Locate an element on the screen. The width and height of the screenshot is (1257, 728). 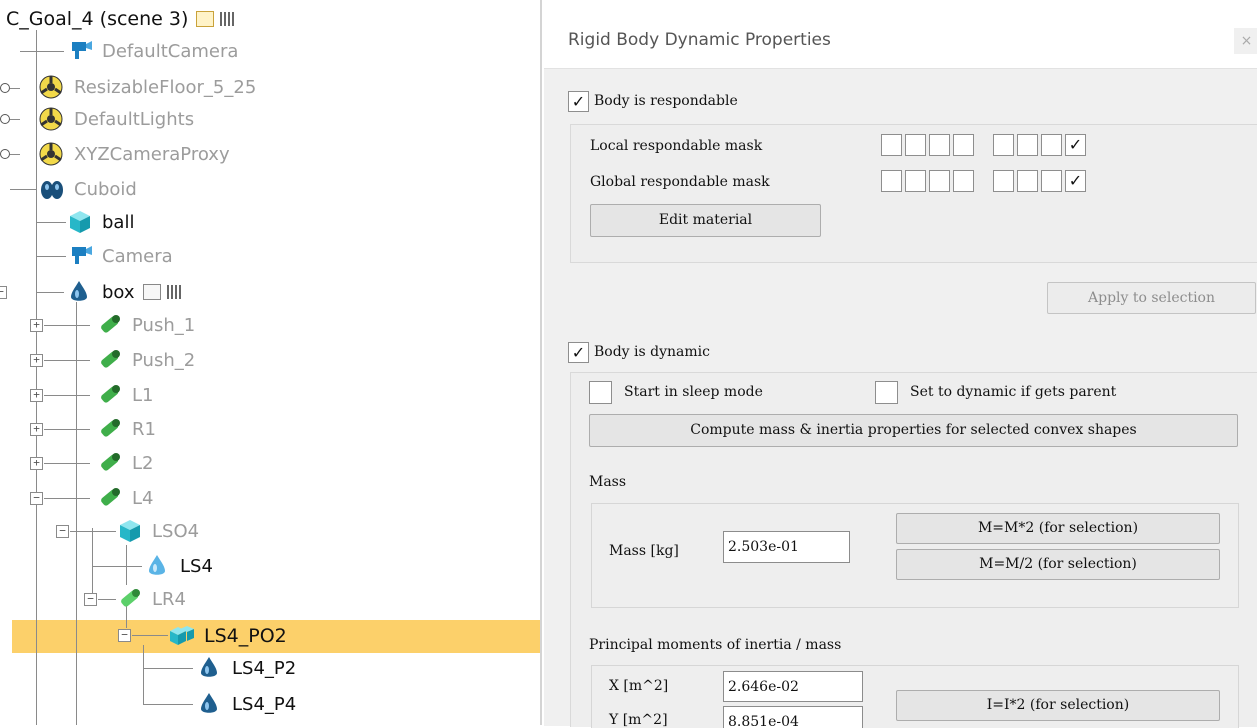
script-icon is located at coordinates (205, 19).